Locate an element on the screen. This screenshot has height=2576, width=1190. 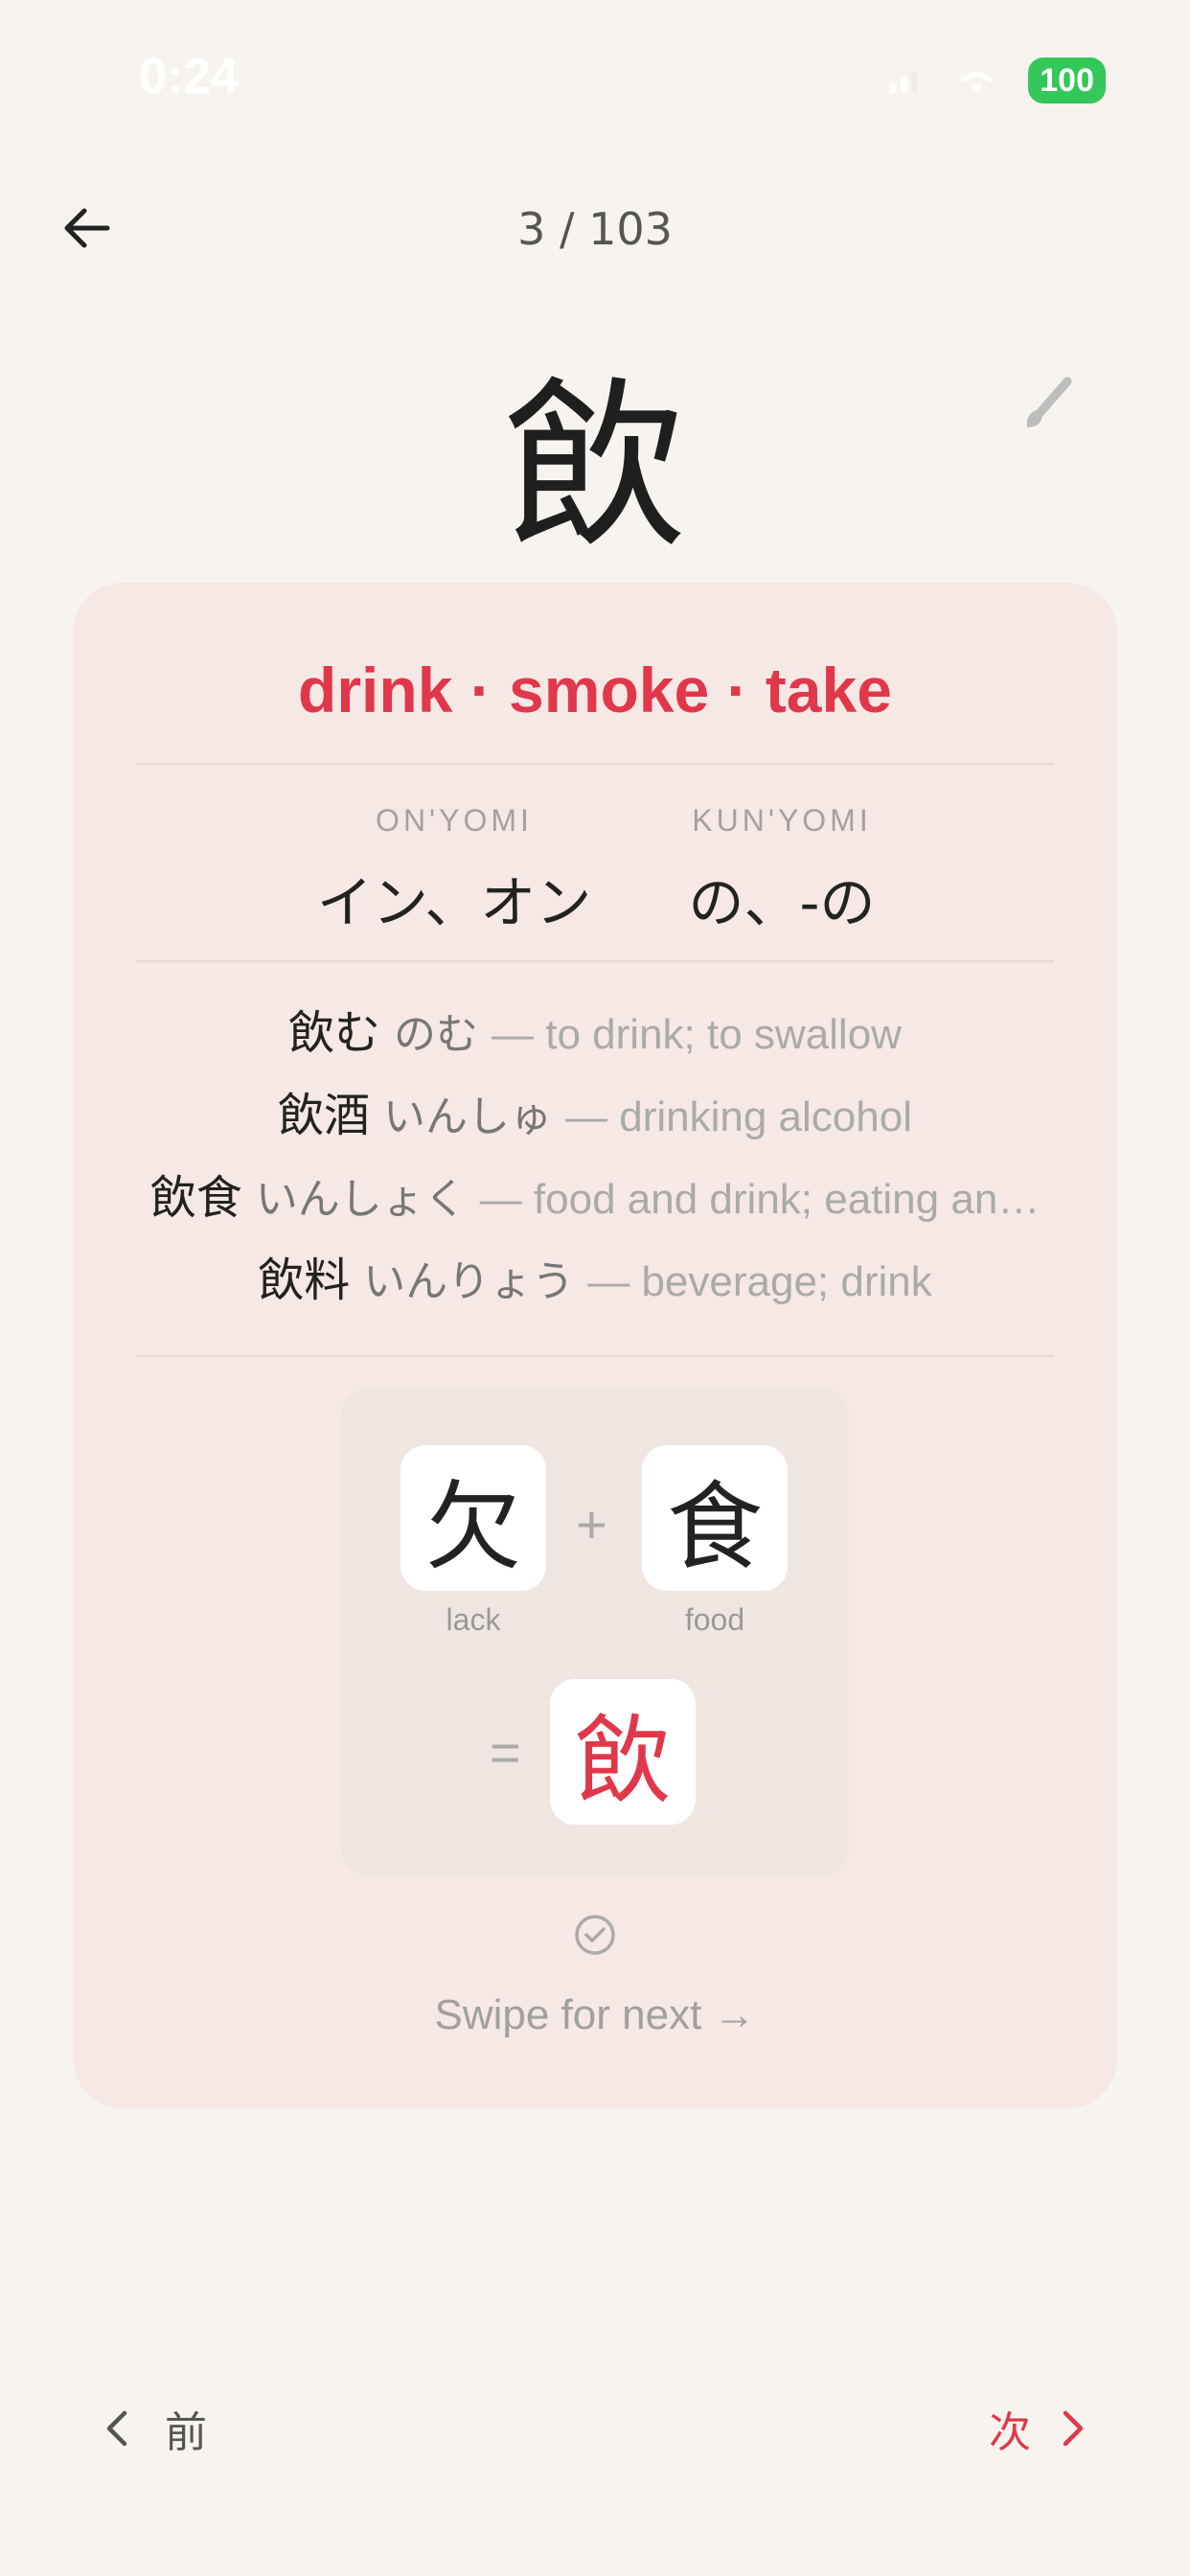
vocab-word: 飲料 is located at coordinates (304, 1280).